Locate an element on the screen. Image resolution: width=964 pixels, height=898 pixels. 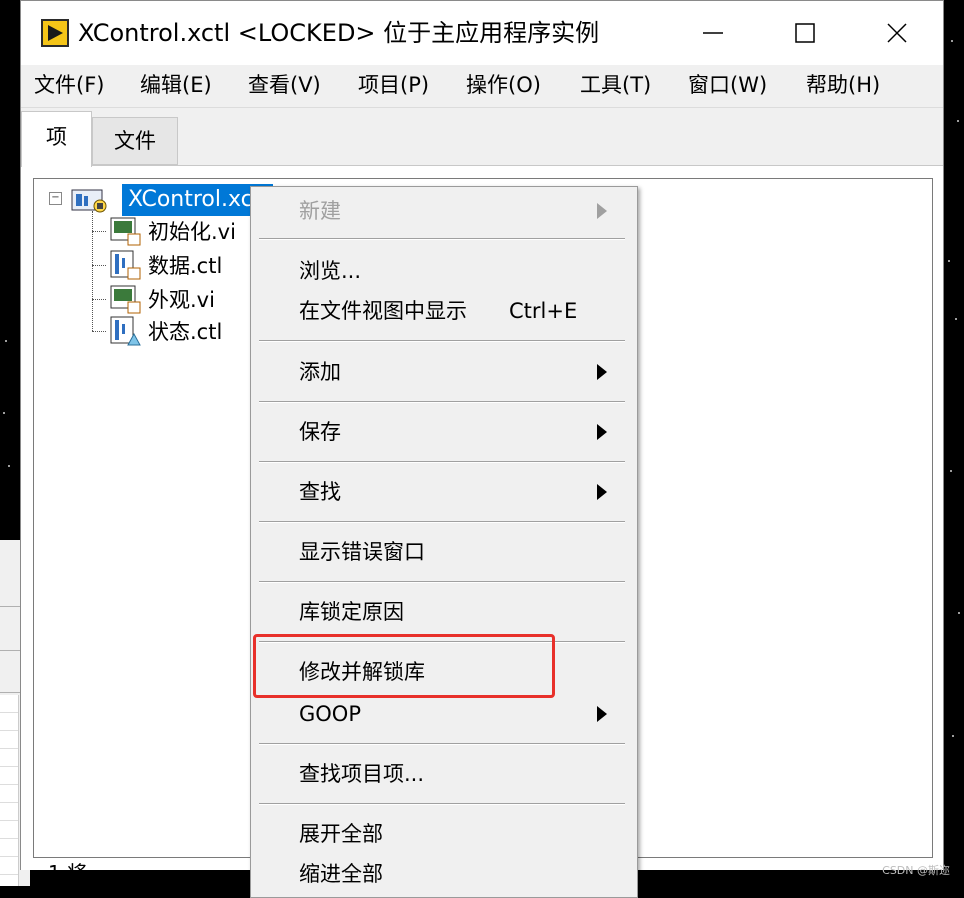
title-bar: XControl.xctl <LOCKED> 位于主应用程序实例 is located at coordinates (482, 33).